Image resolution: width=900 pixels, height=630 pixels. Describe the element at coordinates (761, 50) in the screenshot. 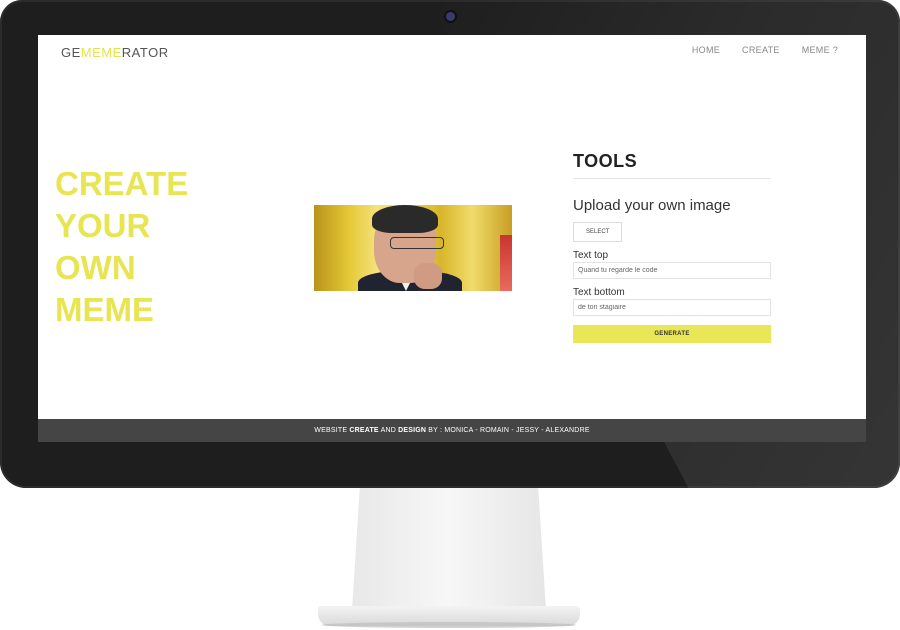

I see `nav-link-create: CREATE` at that location.